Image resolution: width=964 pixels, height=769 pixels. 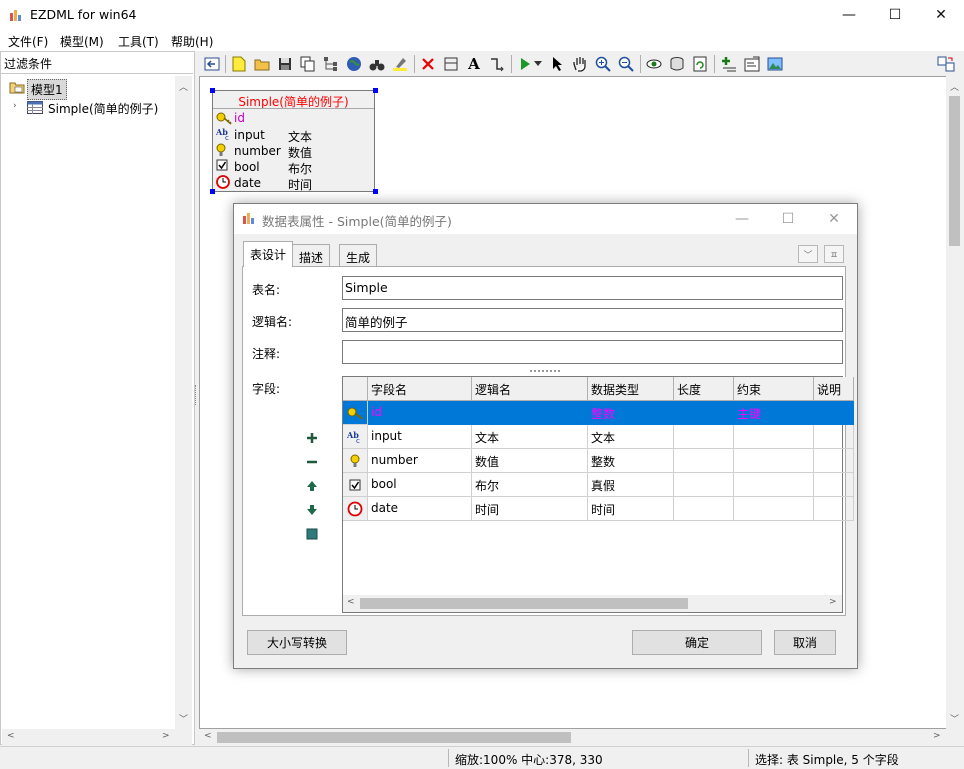 I want to click on splitter-handle, so click(x=196, y=395).